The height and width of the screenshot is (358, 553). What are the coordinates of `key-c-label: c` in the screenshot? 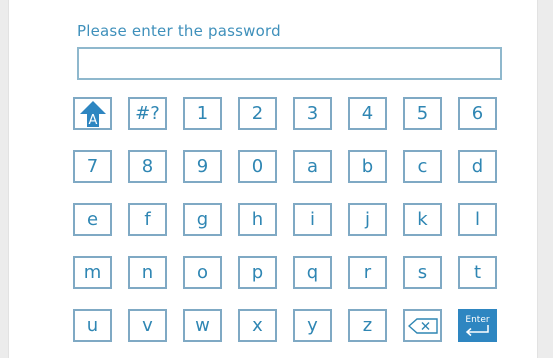 It's located at (422, 166).